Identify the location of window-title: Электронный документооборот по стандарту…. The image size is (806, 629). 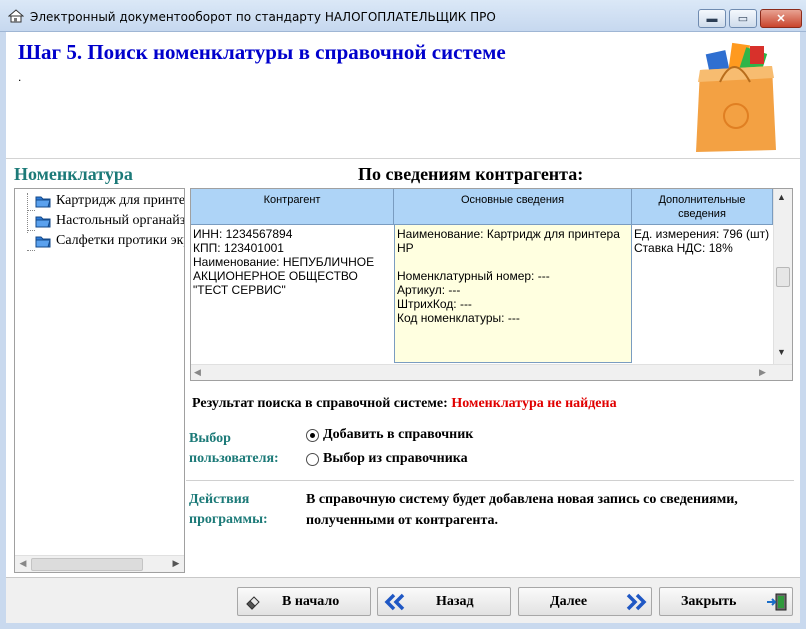
(263, 17).